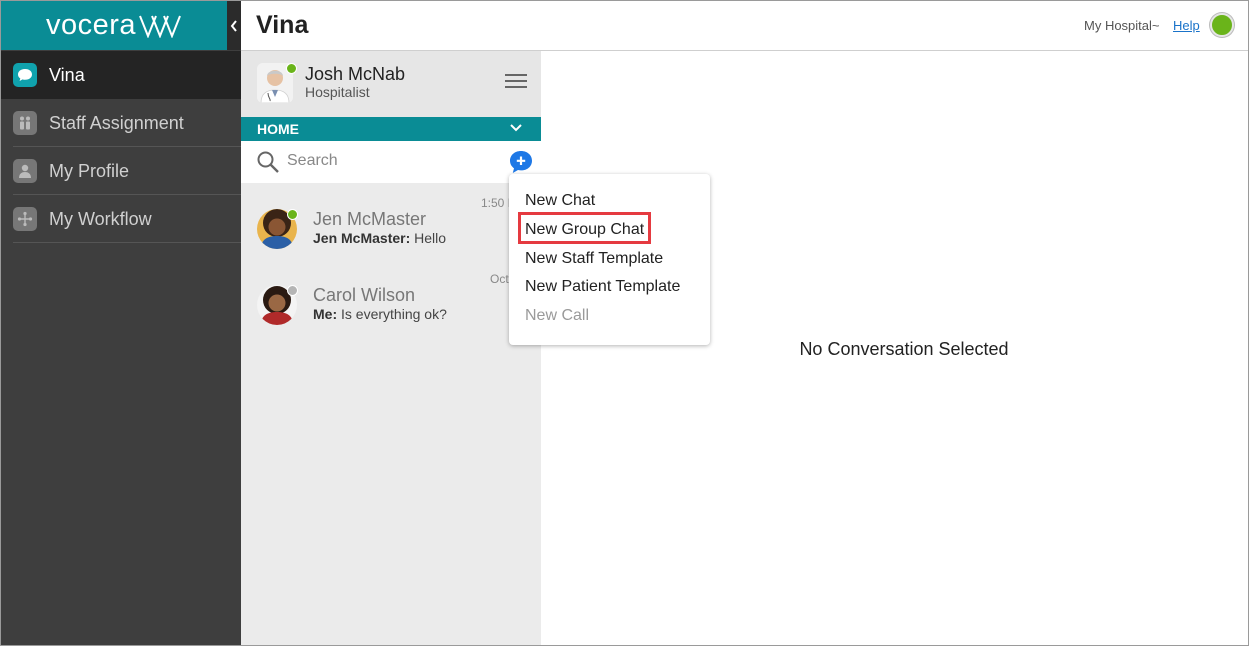 Image resolution: width=1249 pixels, height=646 pixels. What do you see at coordinates (25, 75) in the screenshot?
I see `chat-bubble-icon` at bounding box center [25, 75].